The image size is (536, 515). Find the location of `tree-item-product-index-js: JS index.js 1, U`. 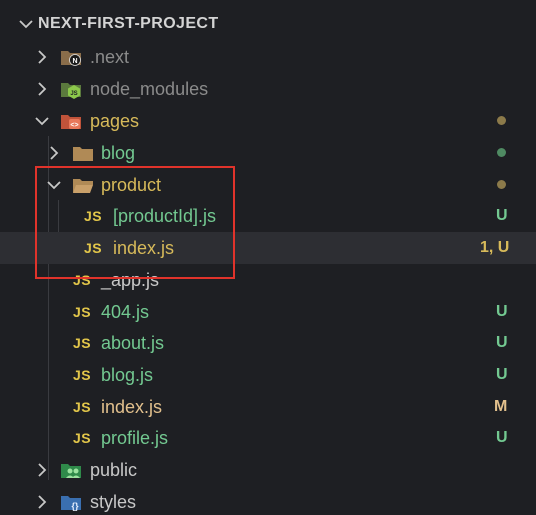

tree-item-product-index-js: JS index.js 1, U is located at coordinates (268, 248).